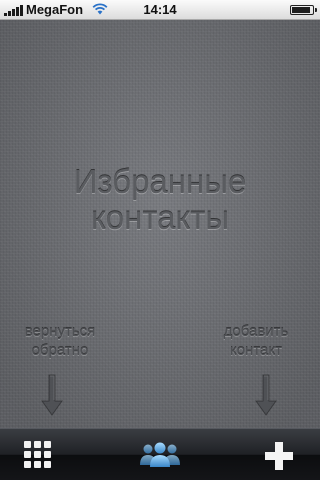 The height and width of the screenshot is (480, 320). I want to click on grid-menu-icon, so click(37, 454).